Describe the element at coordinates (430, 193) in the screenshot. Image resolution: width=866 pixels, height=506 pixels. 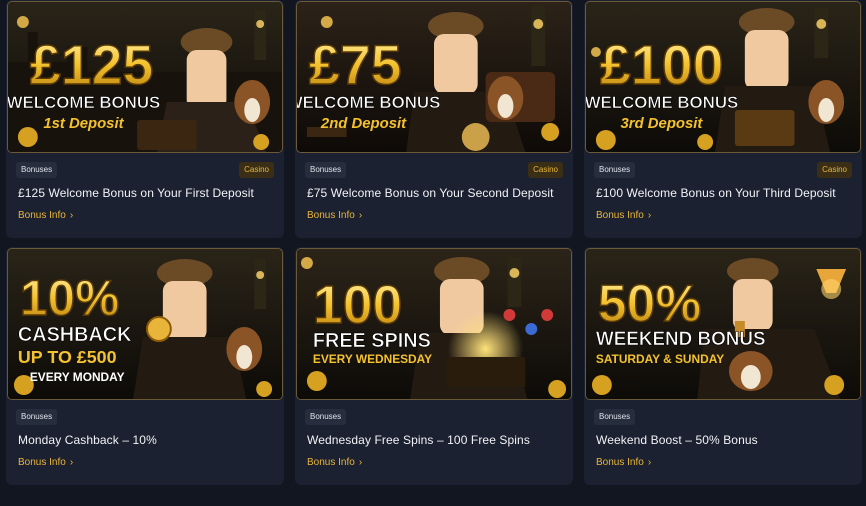
I see `promo-title: £75 Welcome Bonus on Your Second Deposit` at that location.